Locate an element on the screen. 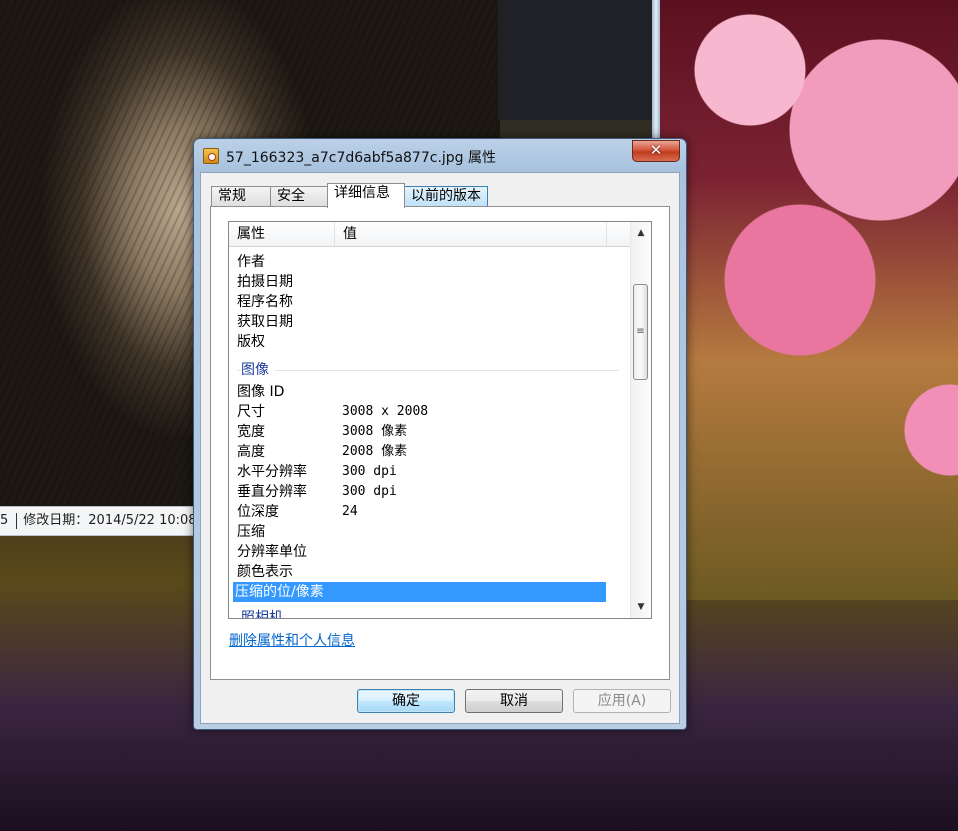 Image resolution: width=958 pixels, height=831 pixels. tab-details: 详细信息 is located at coordinates (366, 195).